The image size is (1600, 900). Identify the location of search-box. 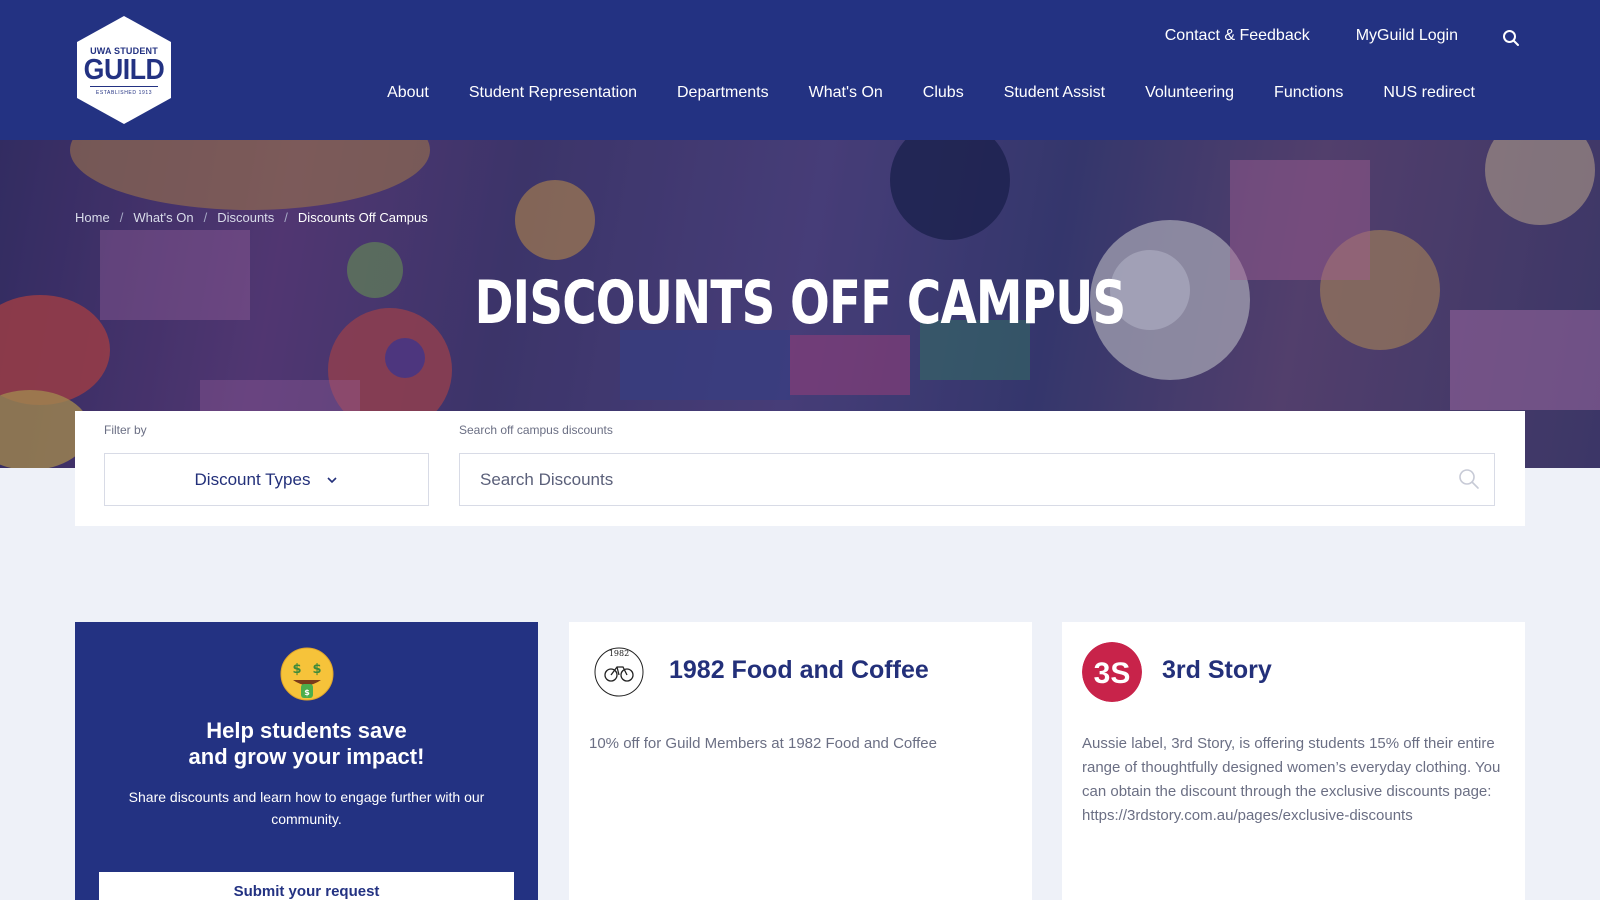
(977, 479).